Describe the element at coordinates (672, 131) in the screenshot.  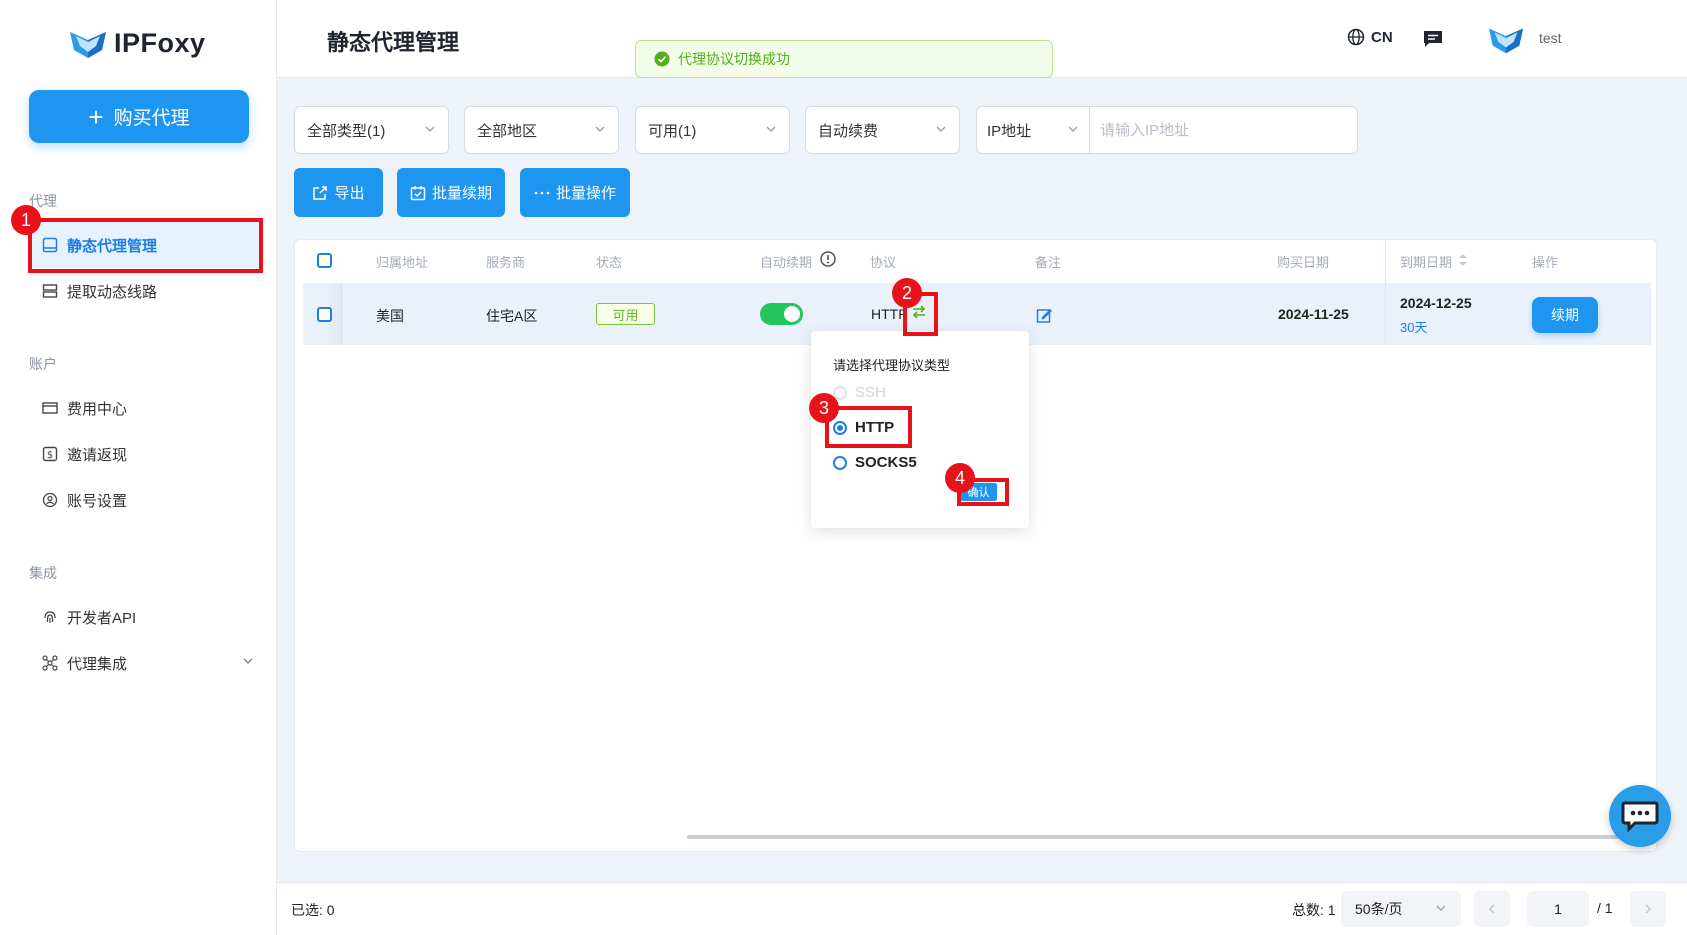
I see `filter-value: 可用(1)` at that location.